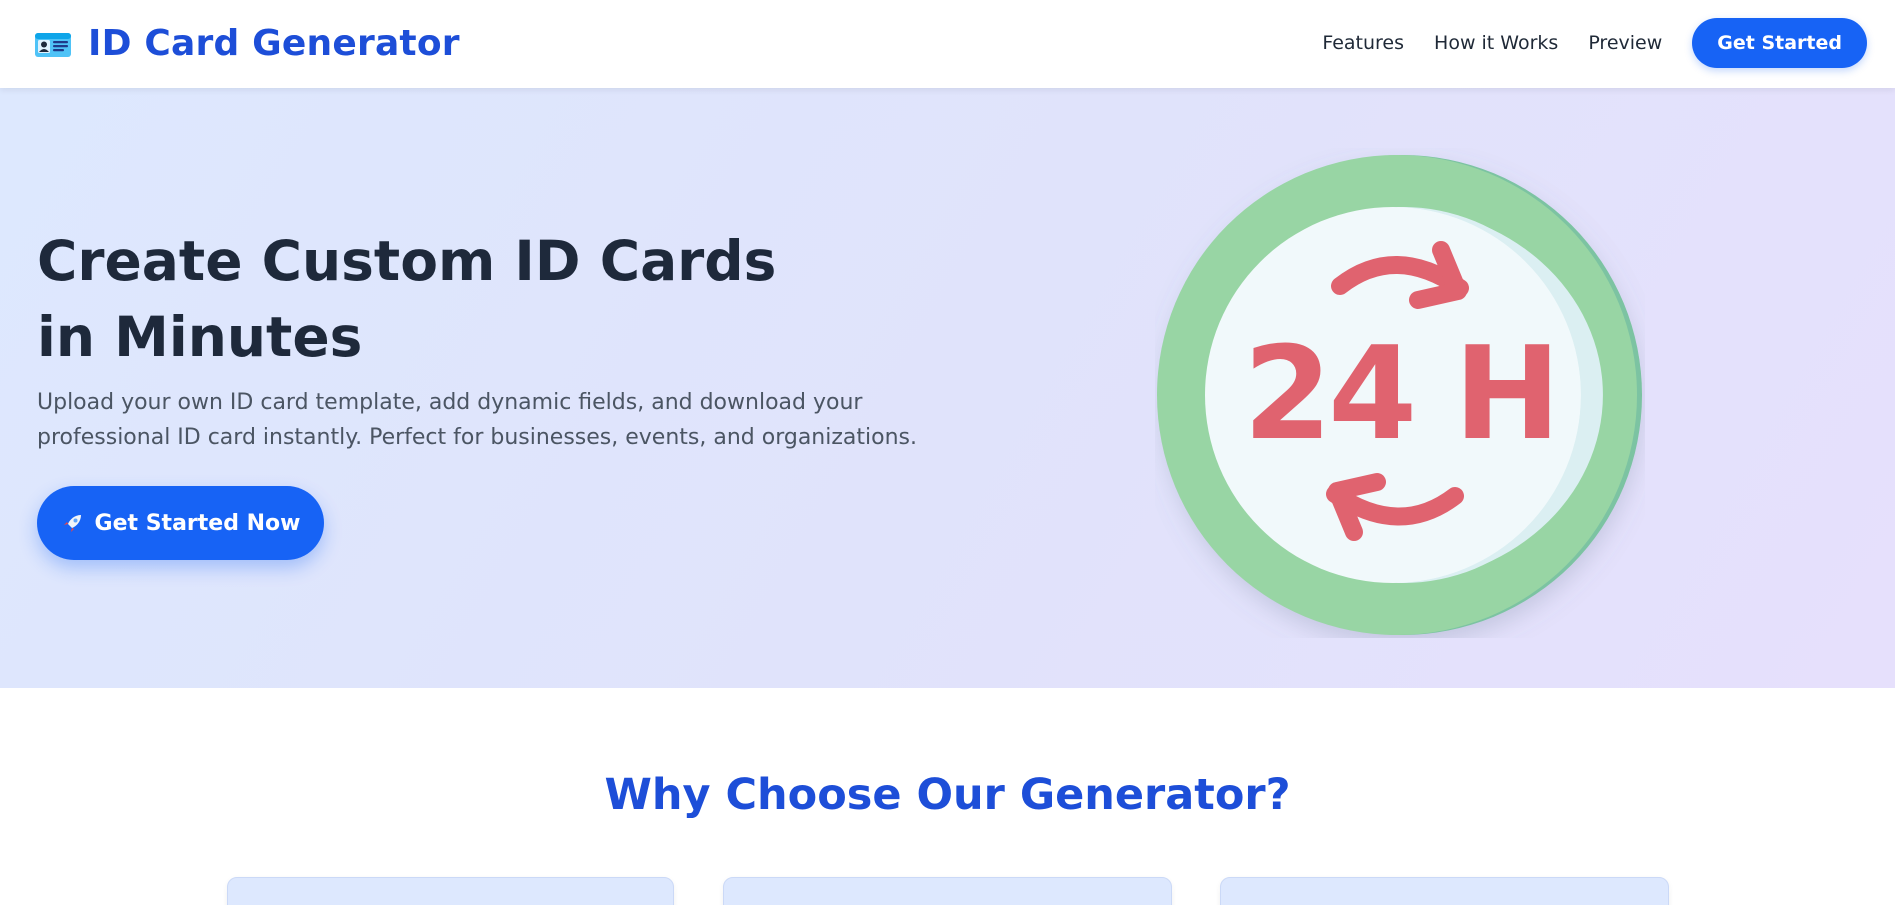 This screenshot has height=905, width=1895. I want to click on nav-link-preview: Preview, so click(1625, 43).